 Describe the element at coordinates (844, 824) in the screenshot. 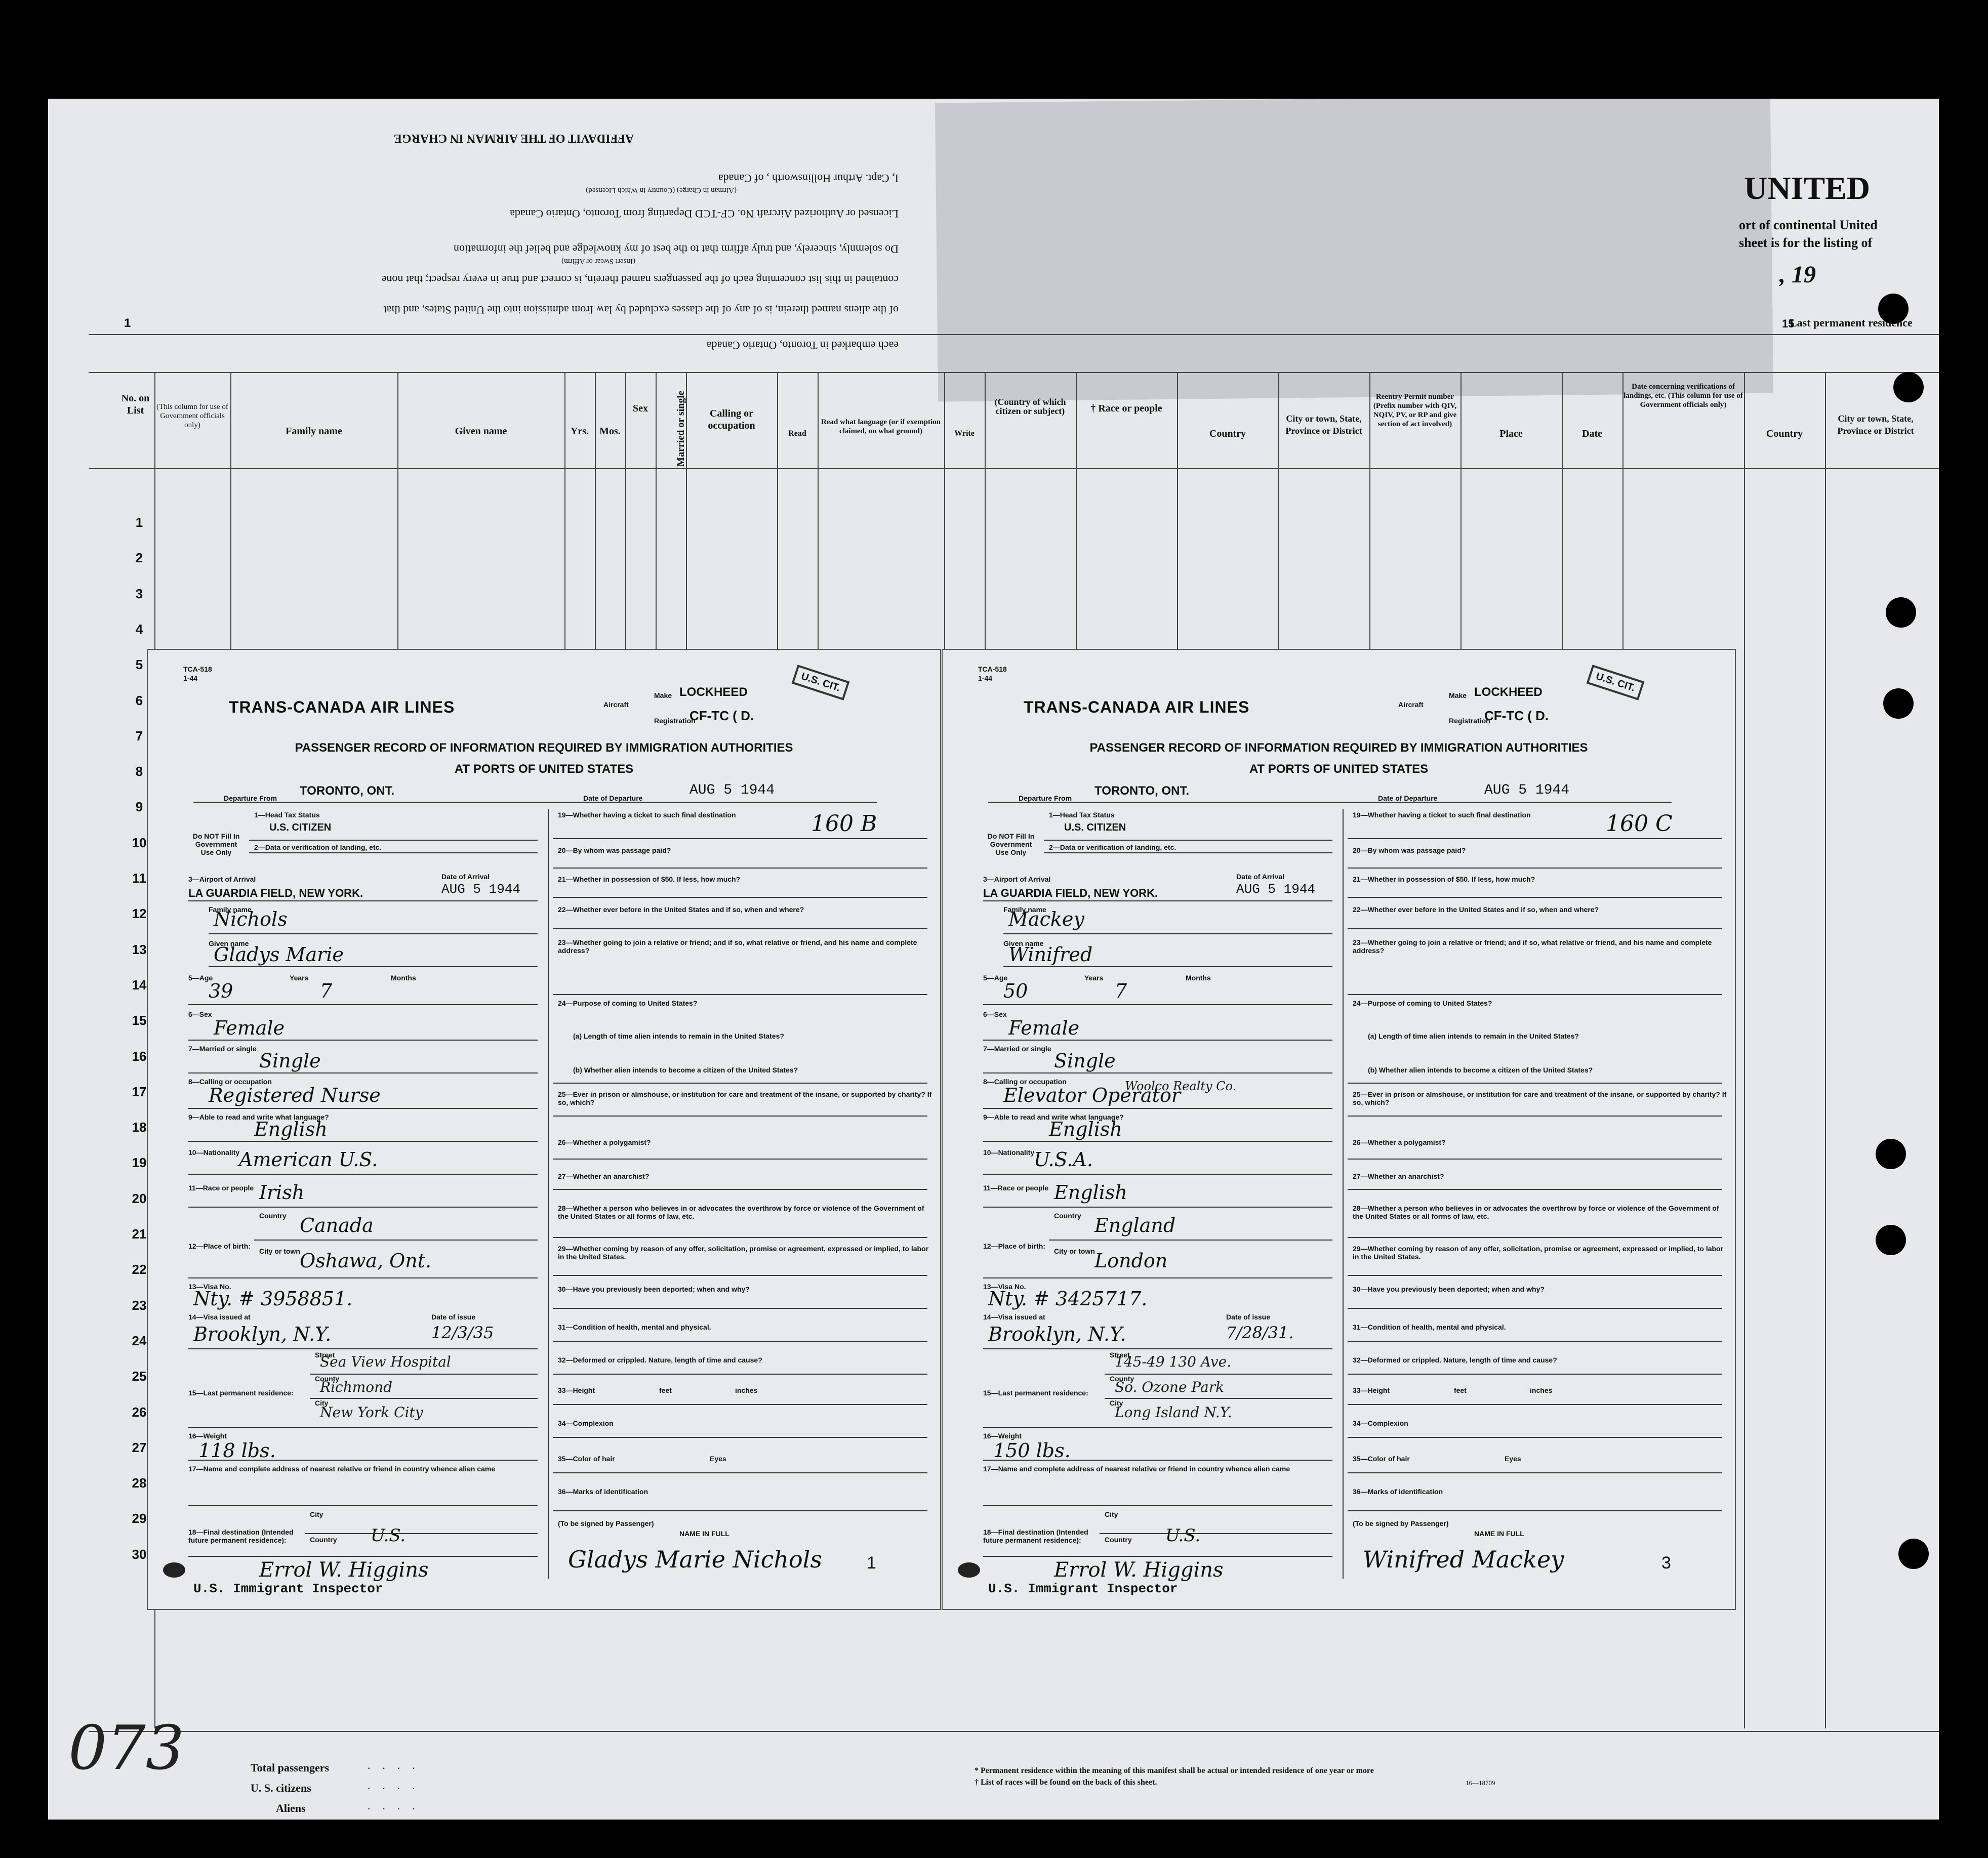

I see `ticket-value: 160 B` at that location.